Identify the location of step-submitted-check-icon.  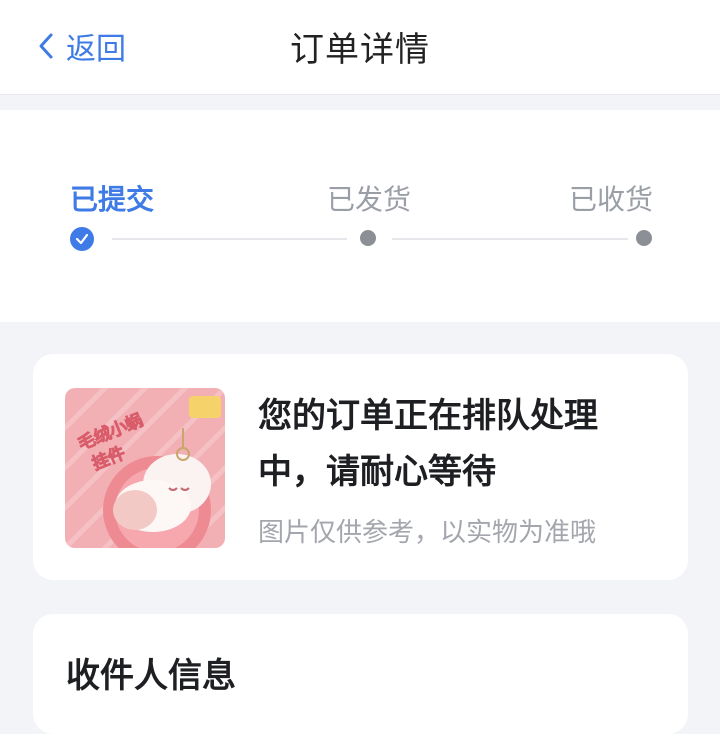
(82, 239).